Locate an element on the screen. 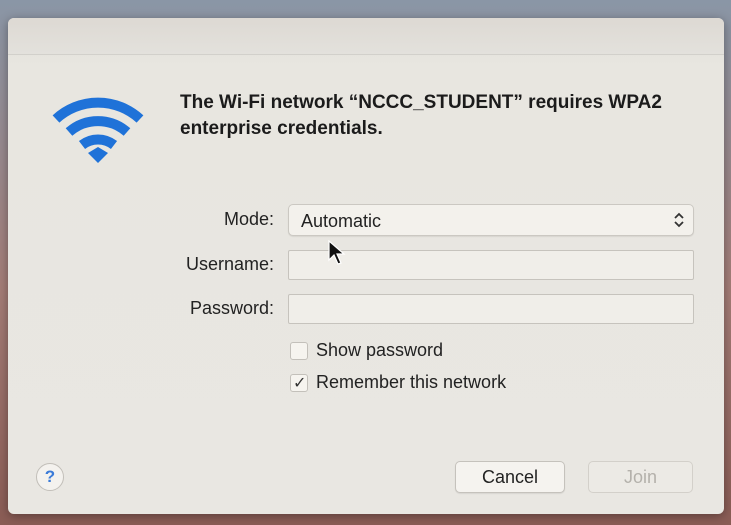 The width and height of the screenshot is (731, 525). remember-network-checkbox: ✓ is located at coordinates (299, 382).